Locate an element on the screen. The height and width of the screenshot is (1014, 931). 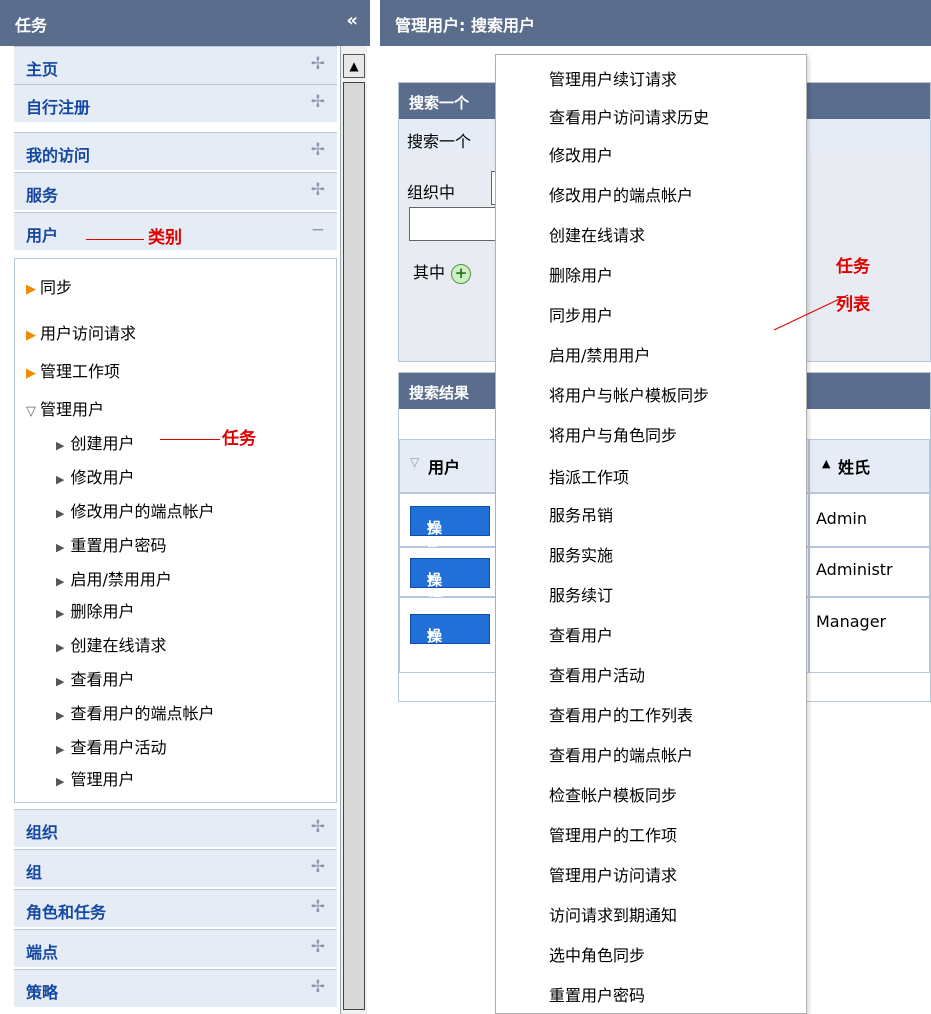
subcategory-user-access-requests: ▶ 用户访问请求 is located at coordinates (81, 332).